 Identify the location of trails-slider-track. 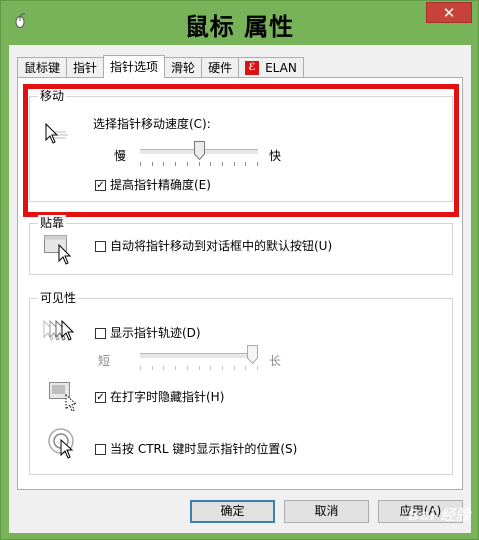
(199, 356).